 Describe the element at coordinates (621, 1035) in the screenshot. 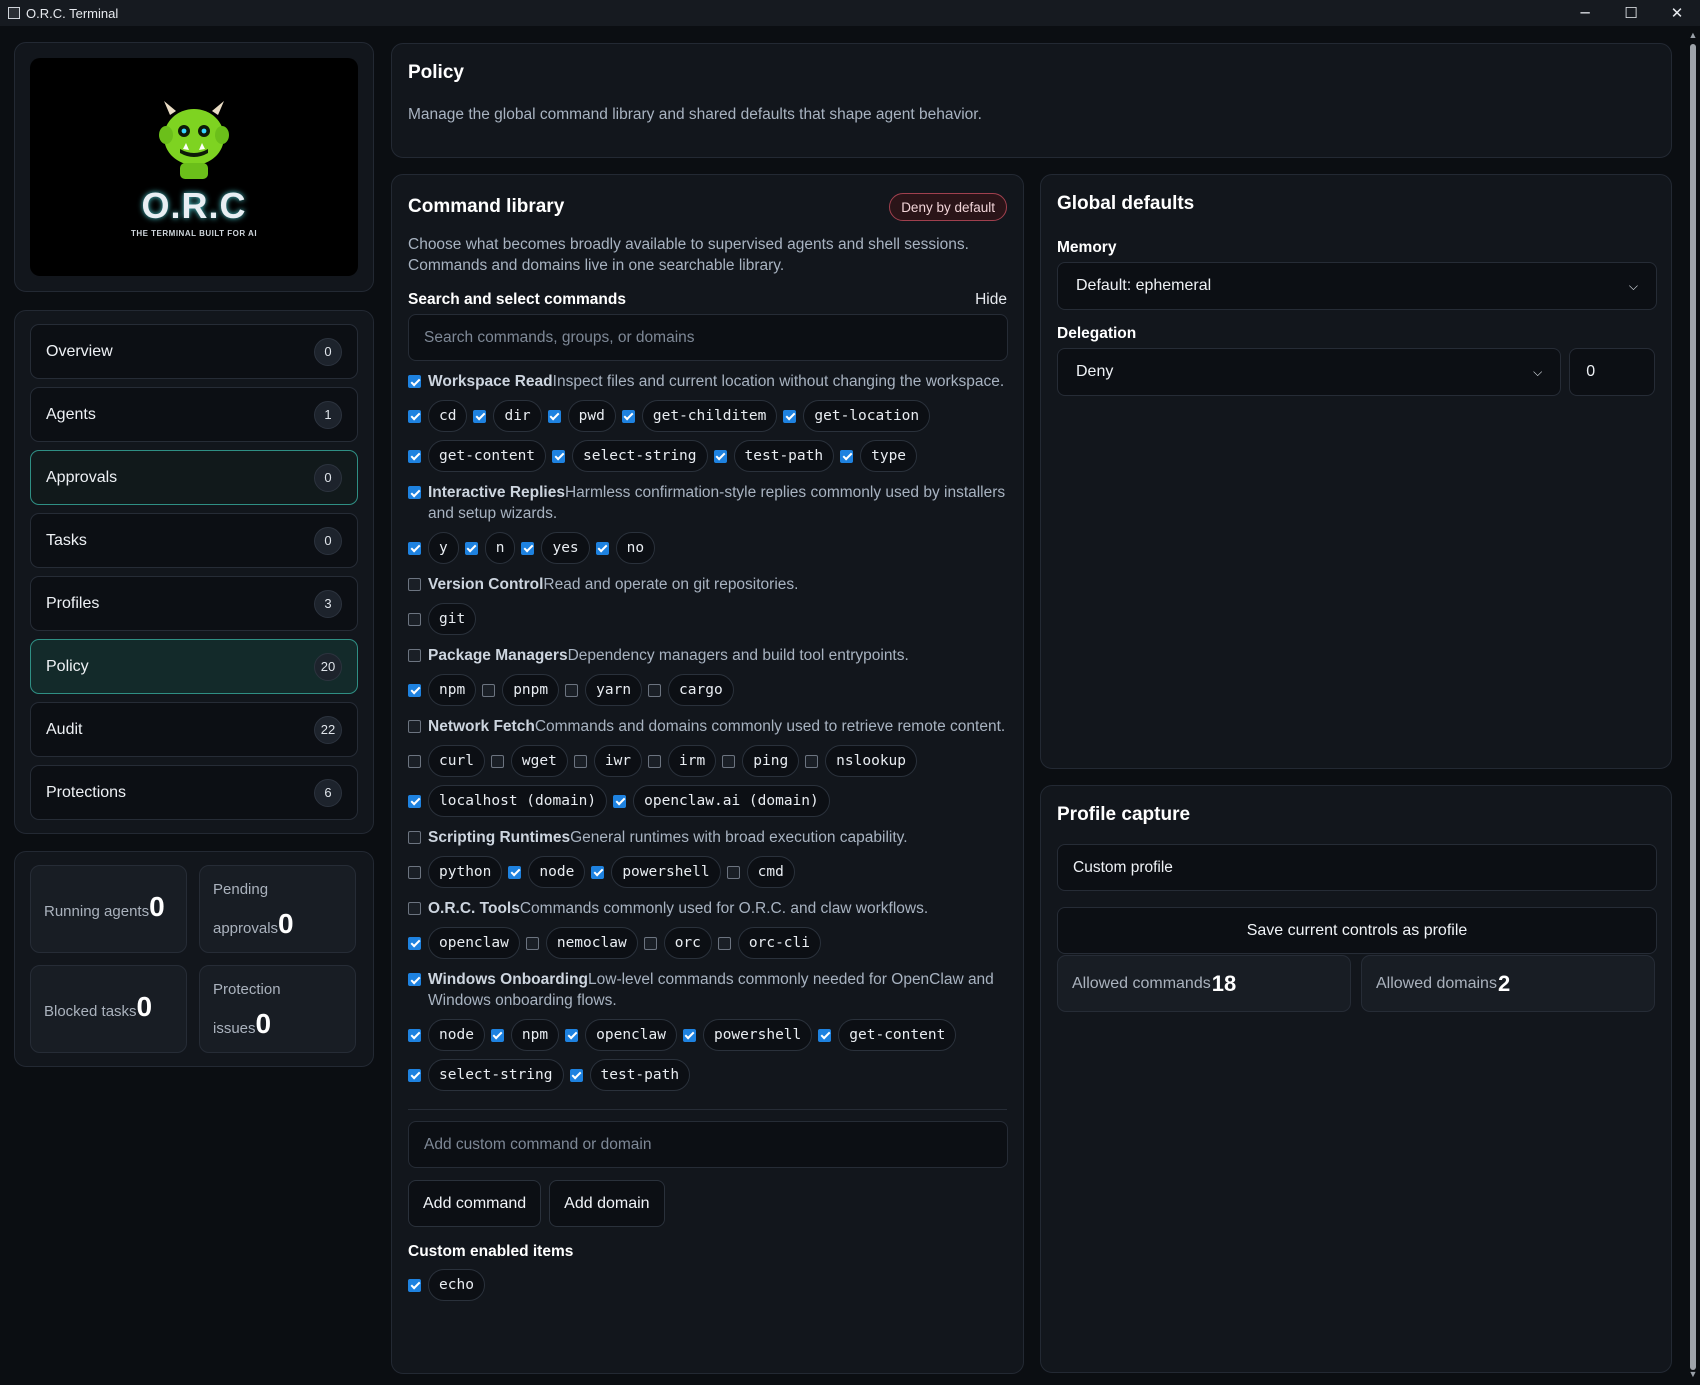

I see `command-chip-openclaw: openclaw` at that location.